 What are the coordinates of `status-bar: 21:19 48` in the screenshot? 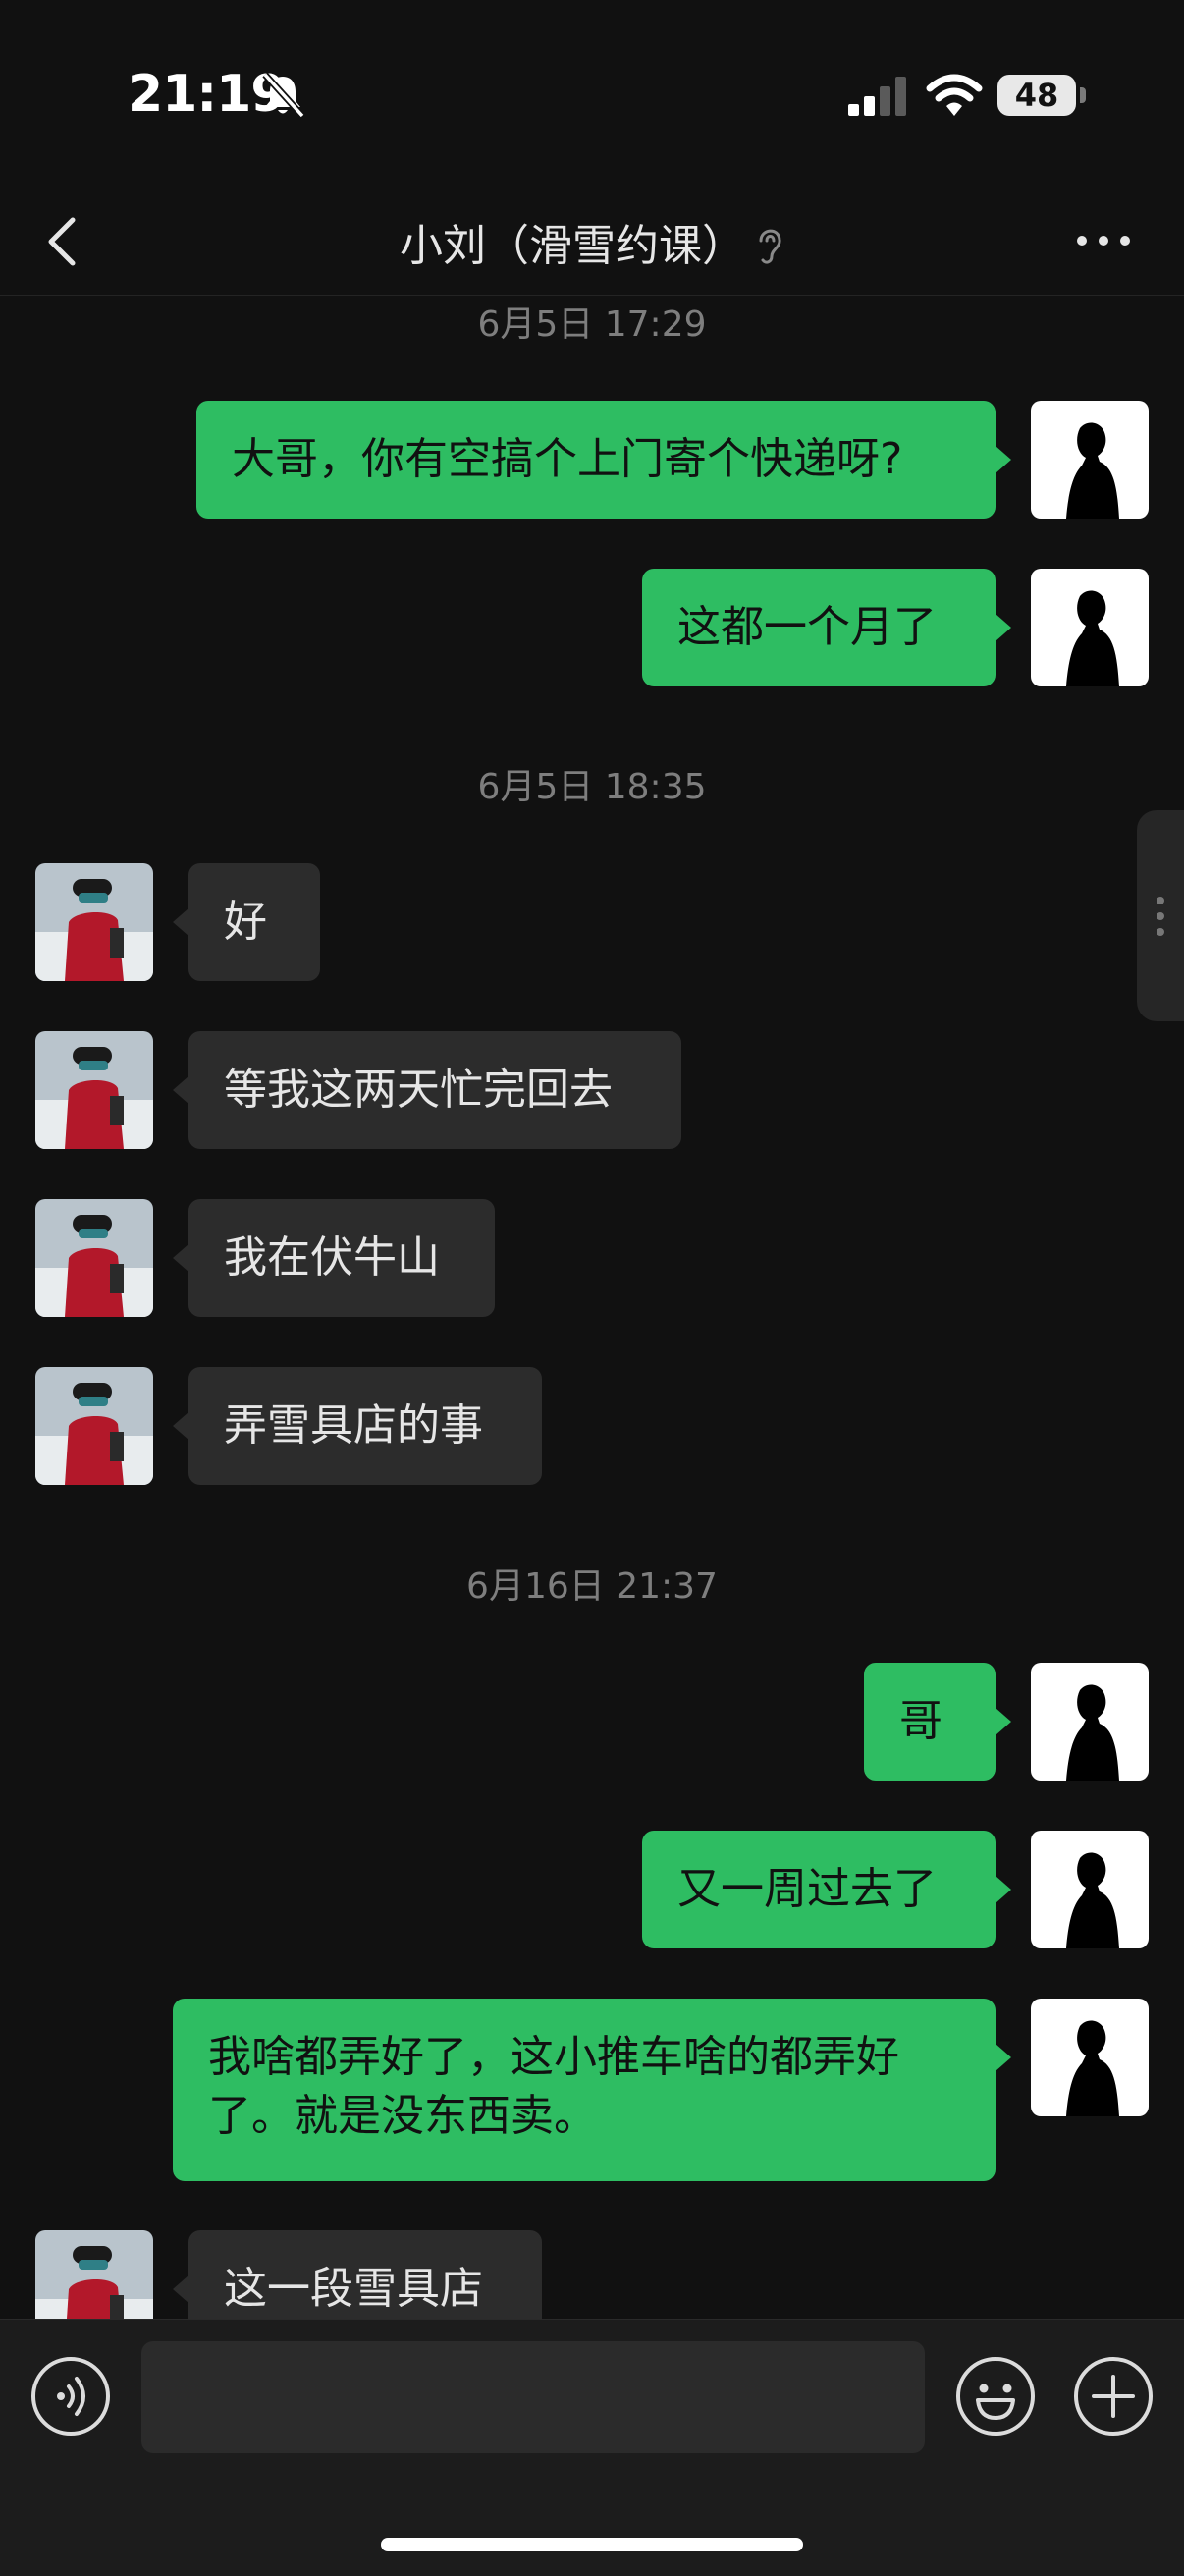 It's located at (592, 93).